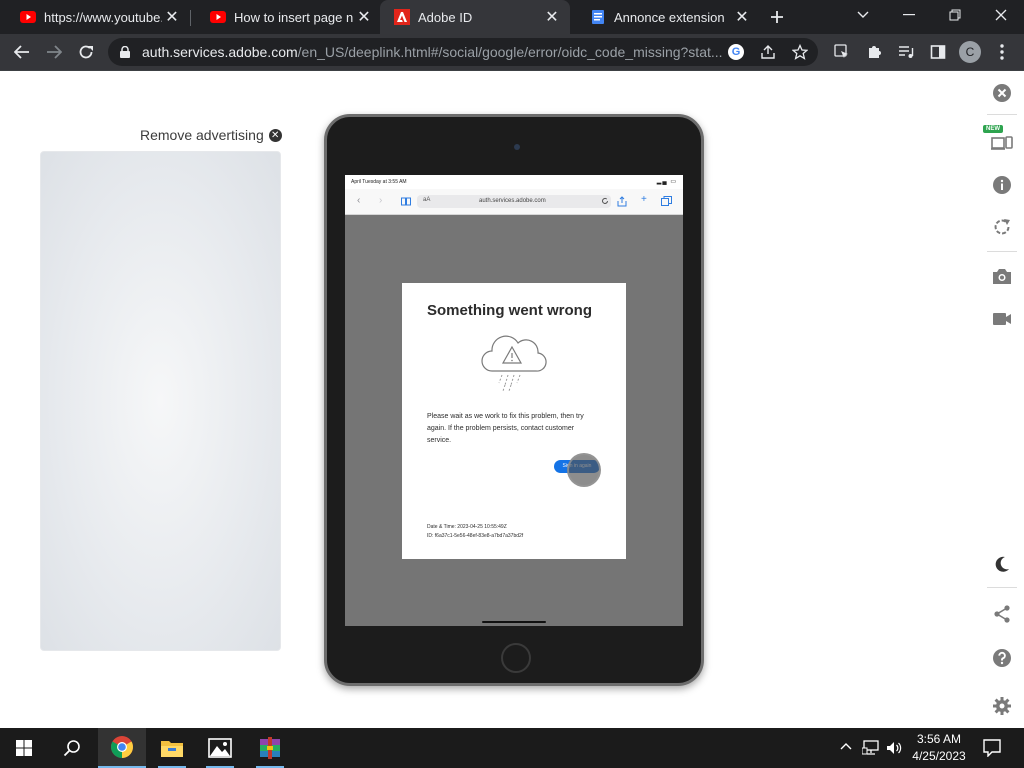 This screenshot has height=768, width=1024. I want to click on remove-advertising-link: Remove advertising ✕, so click(211, 135).